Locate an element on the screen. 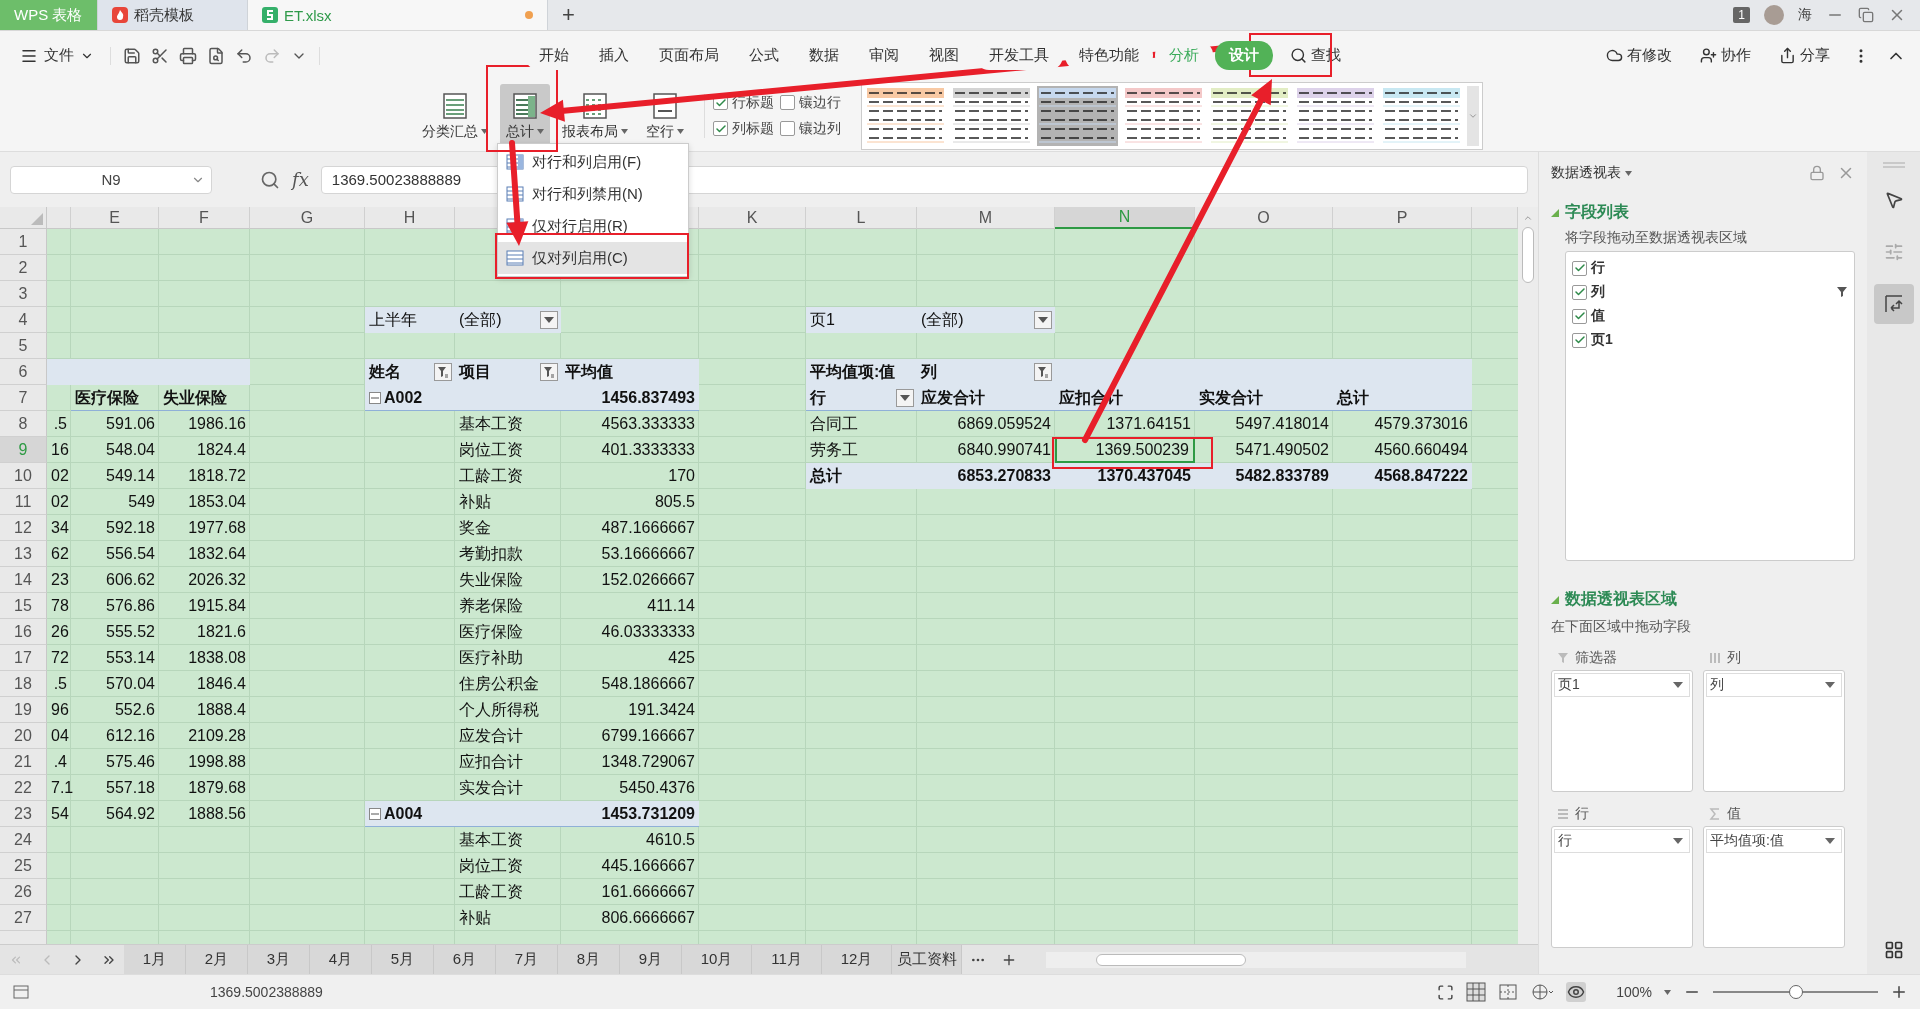 The width and height of the screenshot is (1920, 1009). group-label: A002 is located at coordinates (403, 398).